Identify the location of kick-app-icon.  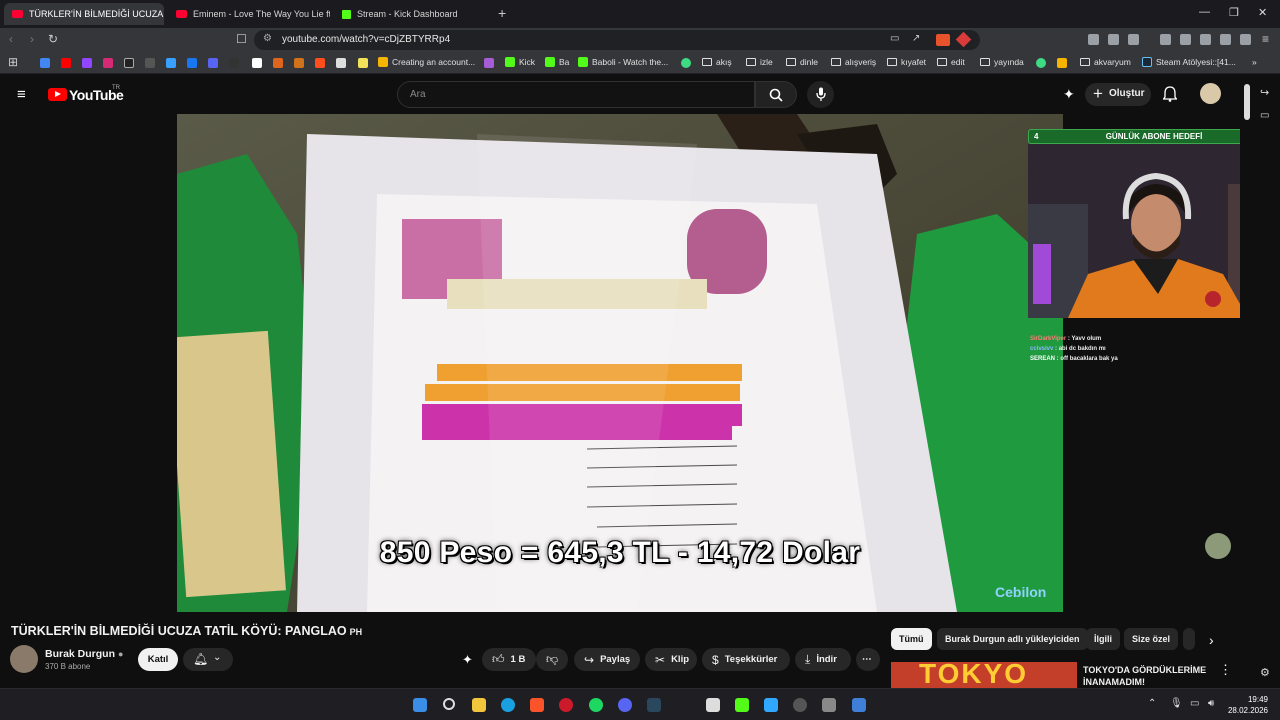
(742, 705).